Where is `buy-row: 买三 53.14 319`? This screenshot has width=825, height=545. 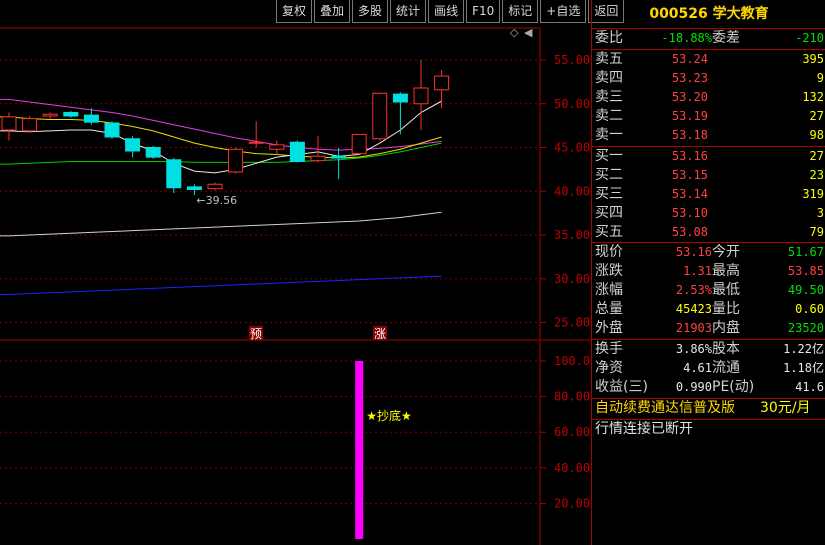 buy-row: 买三 53.14 319 is located at coordinates (708, 194).